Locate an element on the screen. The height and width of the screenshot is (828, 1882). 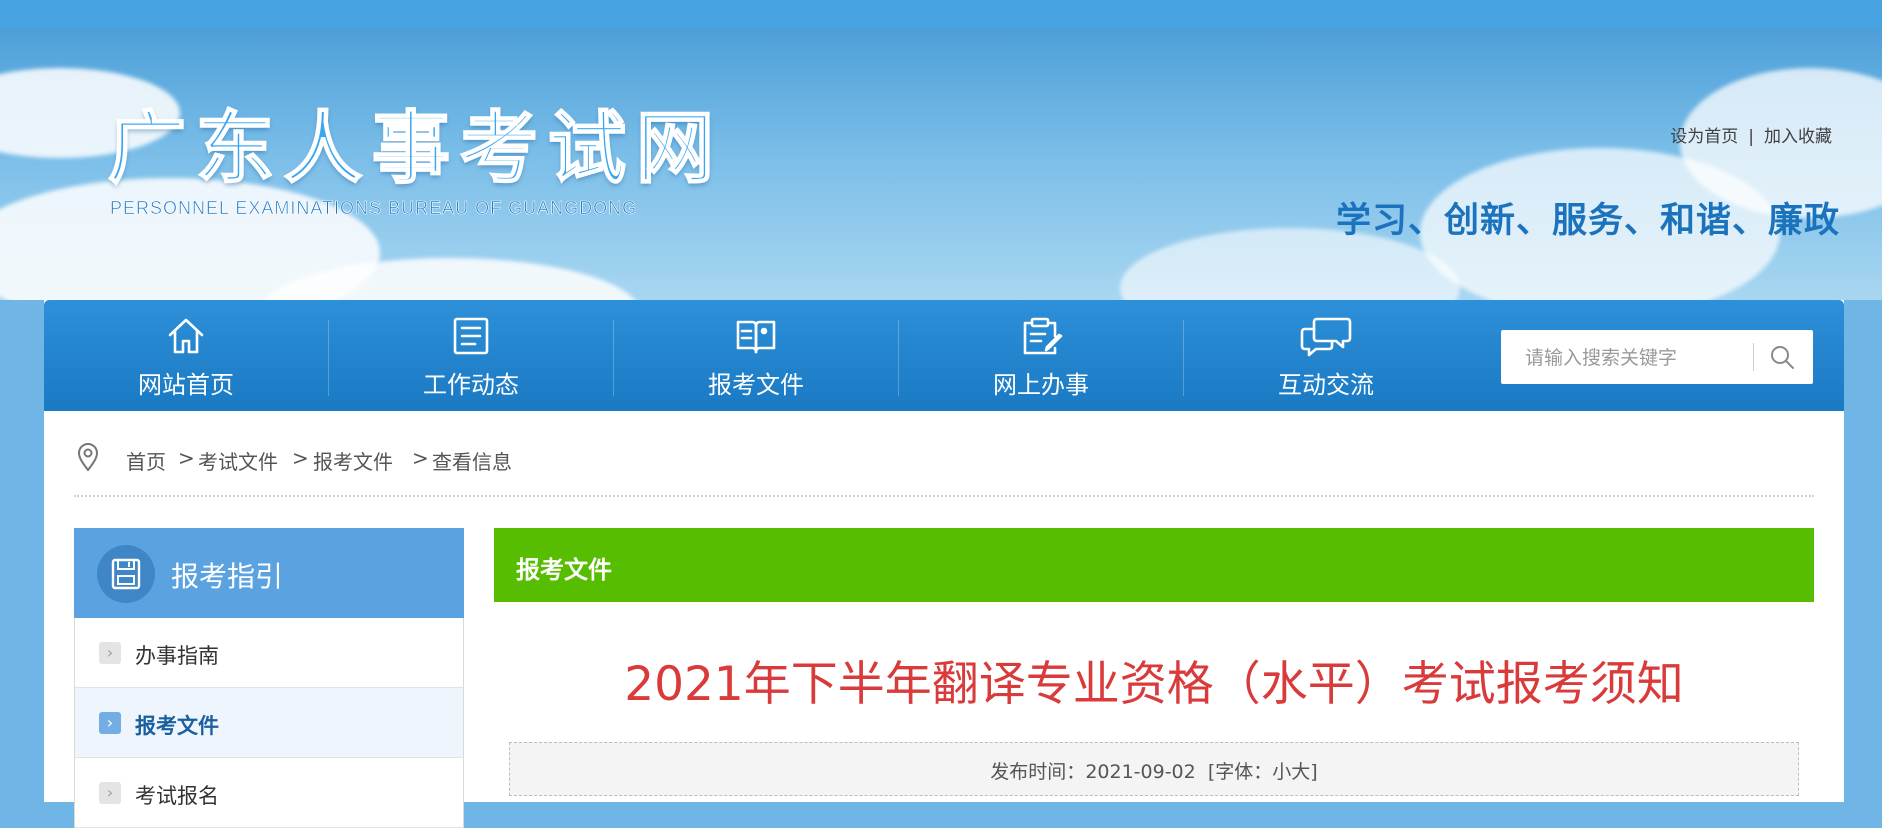
top-strip is located at coordinates (941, 14).